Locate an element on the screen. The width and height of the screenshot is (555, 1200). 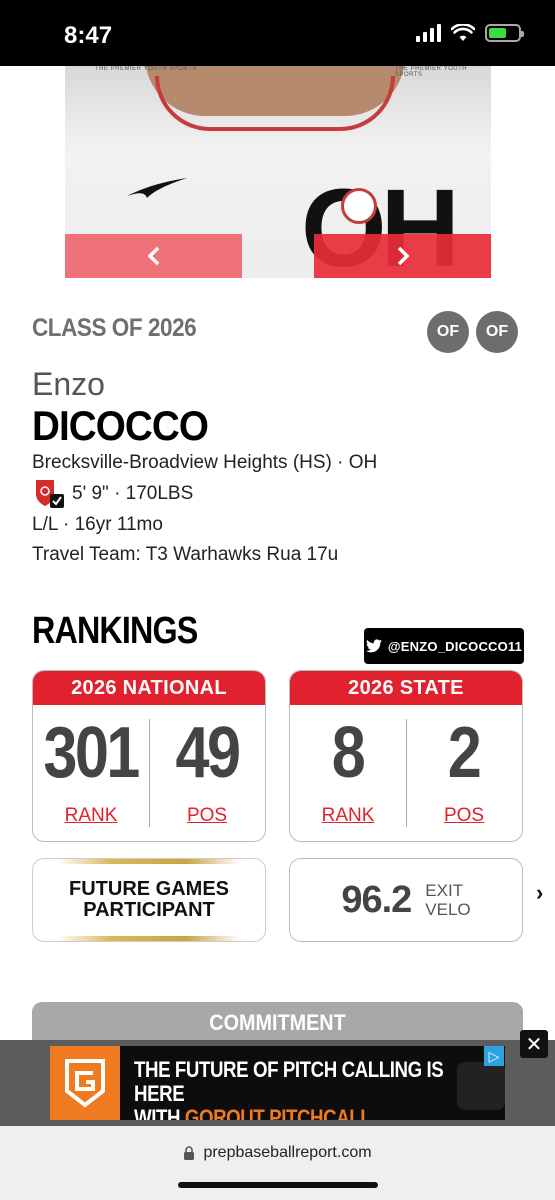
mizuno-logo-icon is located at coordinates (157, 188).